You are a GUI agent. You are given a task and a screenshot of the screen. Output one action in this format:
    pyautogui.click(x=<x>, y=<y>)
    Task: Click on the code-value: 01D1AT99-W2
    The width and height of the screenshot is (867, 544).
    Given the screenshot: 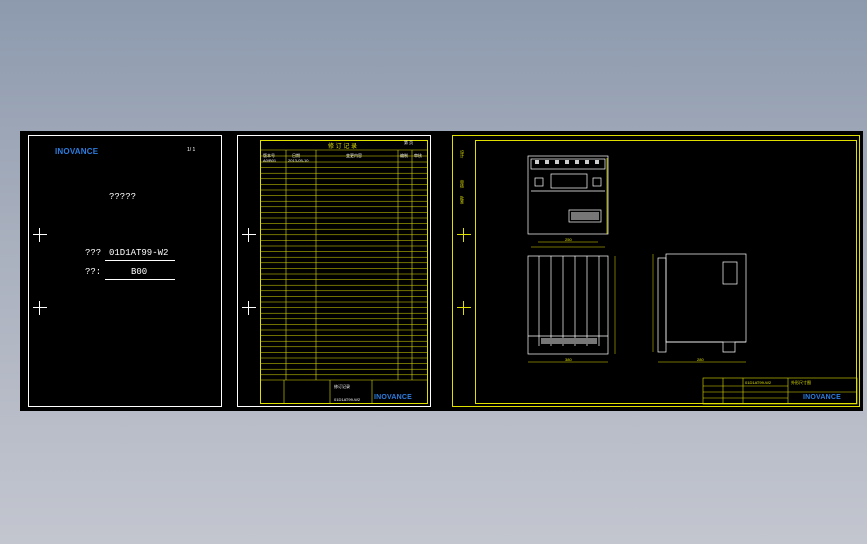 What is the action you would take?
    pyautogui.click(x=139, y=253)
    